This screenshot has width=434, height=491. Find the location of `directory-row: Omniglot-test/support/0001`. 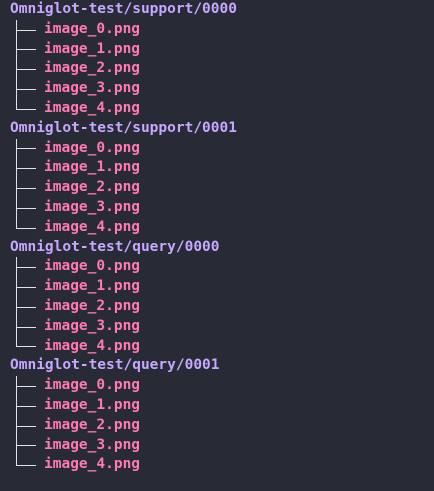

directory-row: Omniglot-test/support/0001 is located at coordinates (123, 129).